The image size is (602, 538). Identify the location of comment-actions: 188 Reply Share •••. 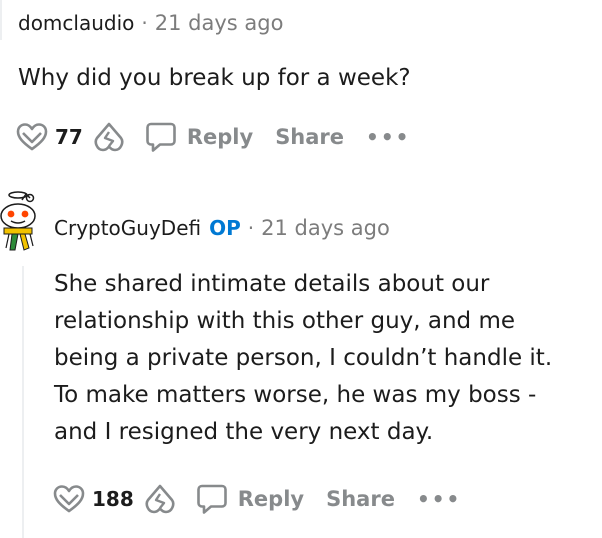
(257, 499).